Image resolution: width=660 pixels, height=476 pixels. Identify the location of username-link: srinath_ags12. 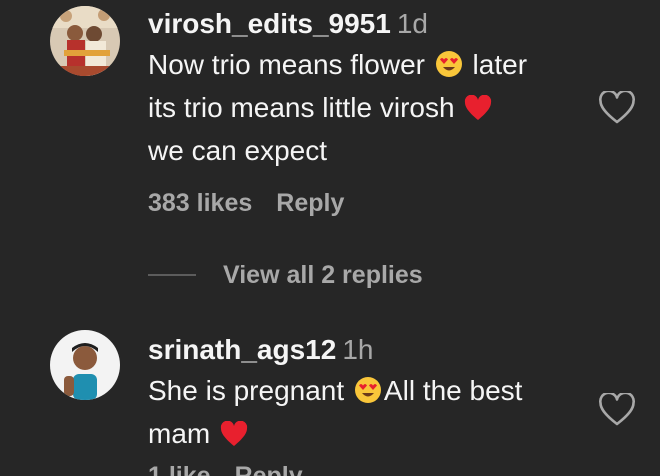
(242, 349).